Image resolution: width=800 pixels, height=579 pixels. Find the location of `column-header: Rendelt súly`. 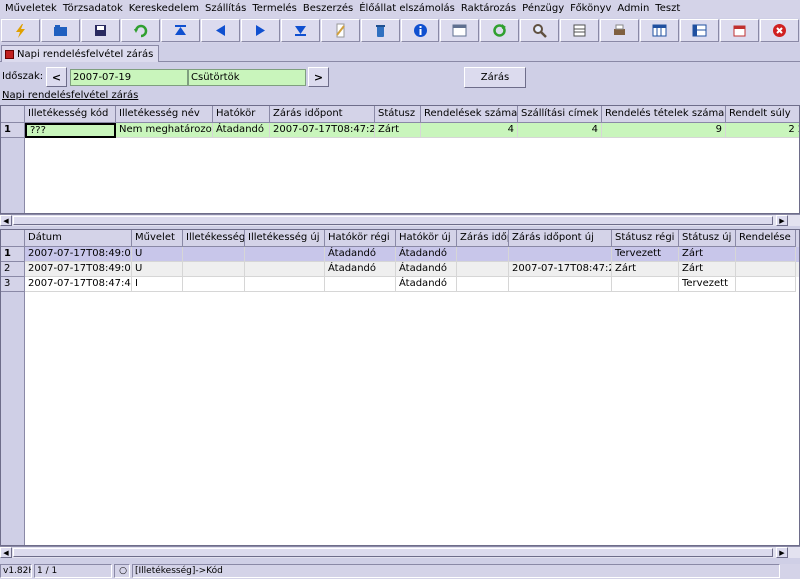

column-header: Rendelt súly is located at coordinates (762, 114).